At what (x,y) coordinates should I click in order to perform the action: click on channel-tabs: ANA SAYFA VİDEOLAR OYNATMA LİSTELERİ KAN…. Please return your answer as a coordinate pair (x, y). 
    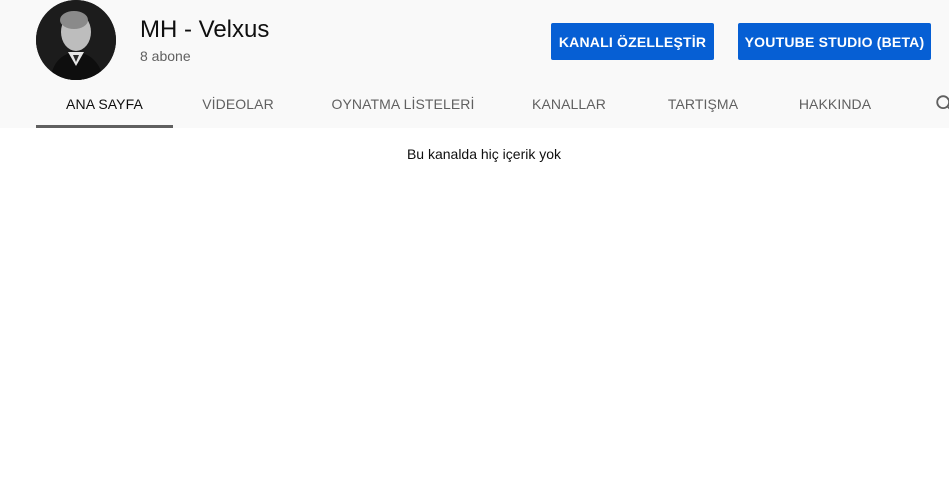
    Looking at the image, I should click on (474, 104).